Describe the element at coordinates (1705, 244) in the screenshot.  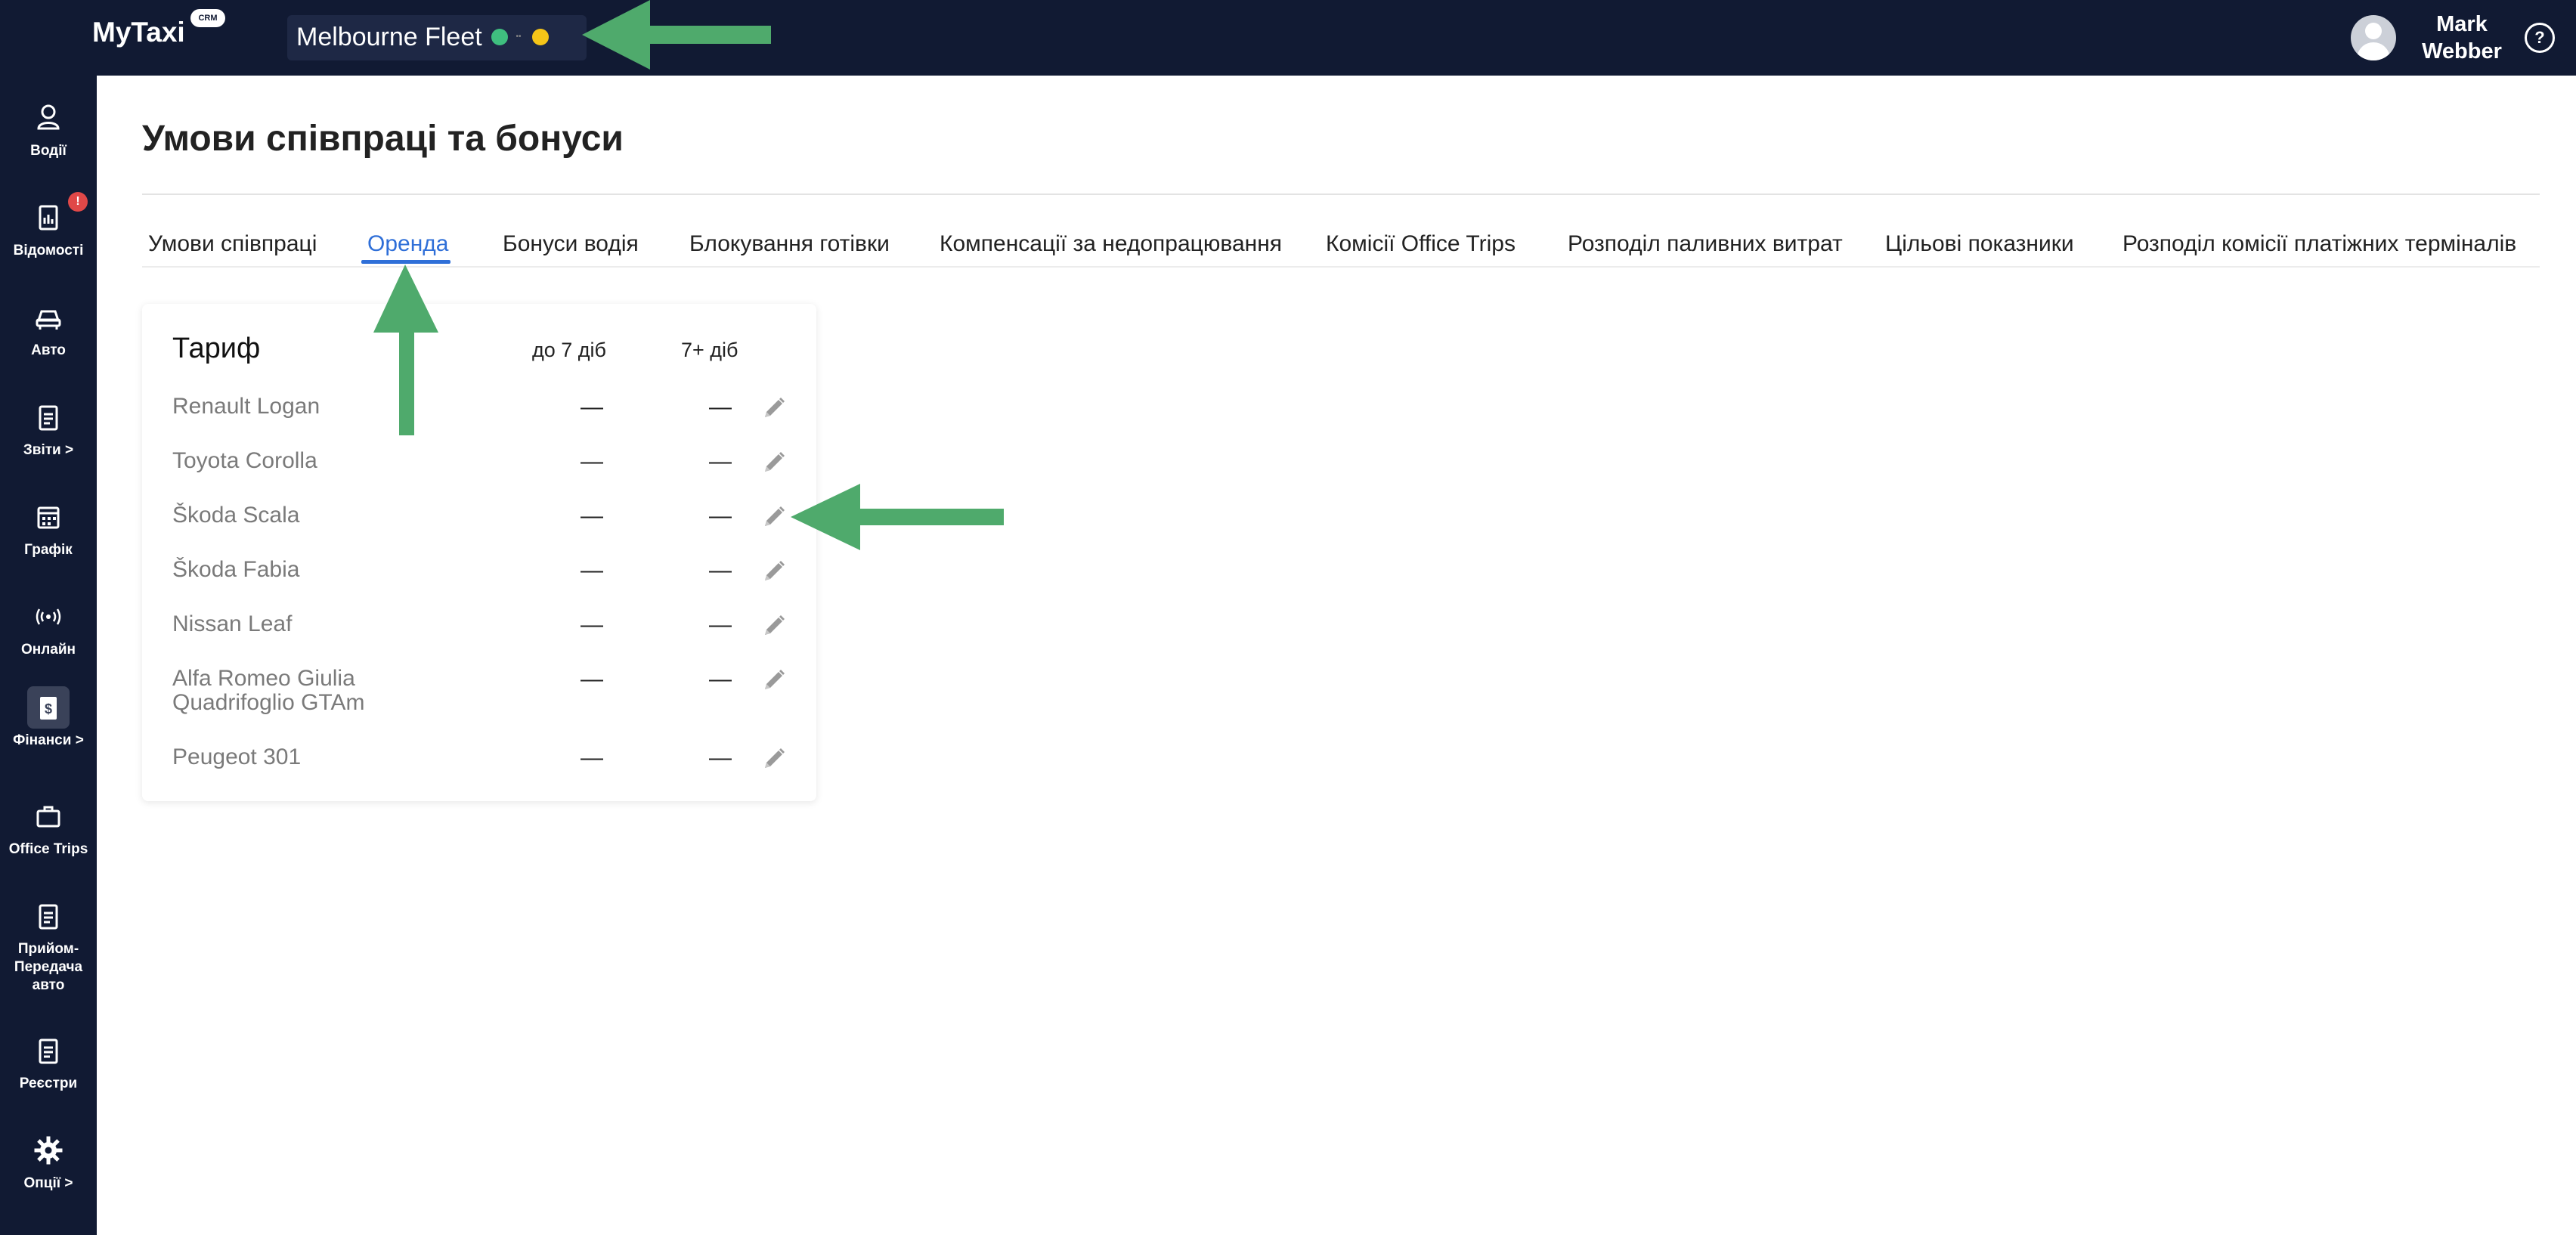
I see `tab-fuel-costs: Розподіл паливних витрат` at that location.